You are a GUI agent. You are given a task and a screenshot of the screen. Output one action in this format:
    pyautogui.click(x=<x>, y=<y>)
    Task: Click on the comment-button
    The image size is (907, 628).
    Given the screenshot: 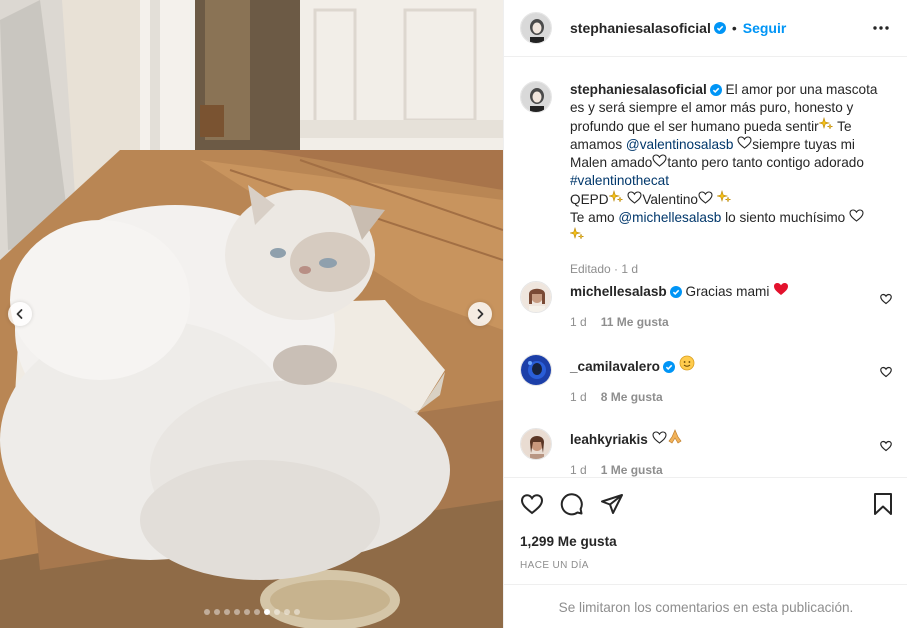 What is the action you would take?
    pyautogui.click(x=572, y=504)
    